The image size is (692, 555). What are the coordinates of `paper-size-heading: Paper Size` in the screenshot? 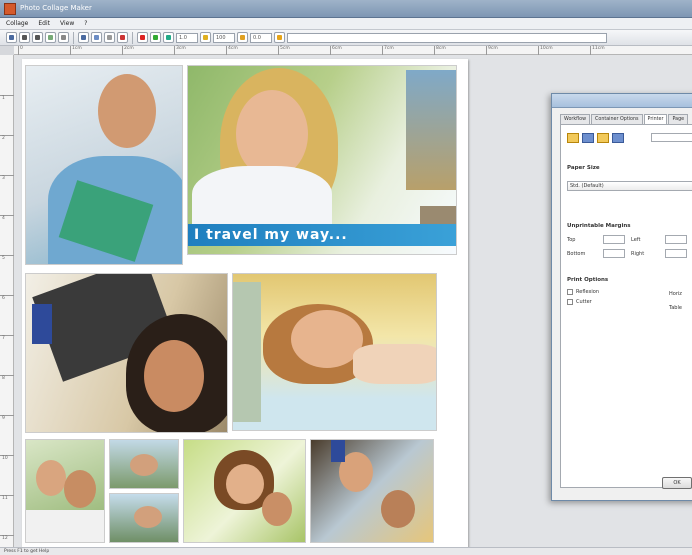 It's located at (583, 168).